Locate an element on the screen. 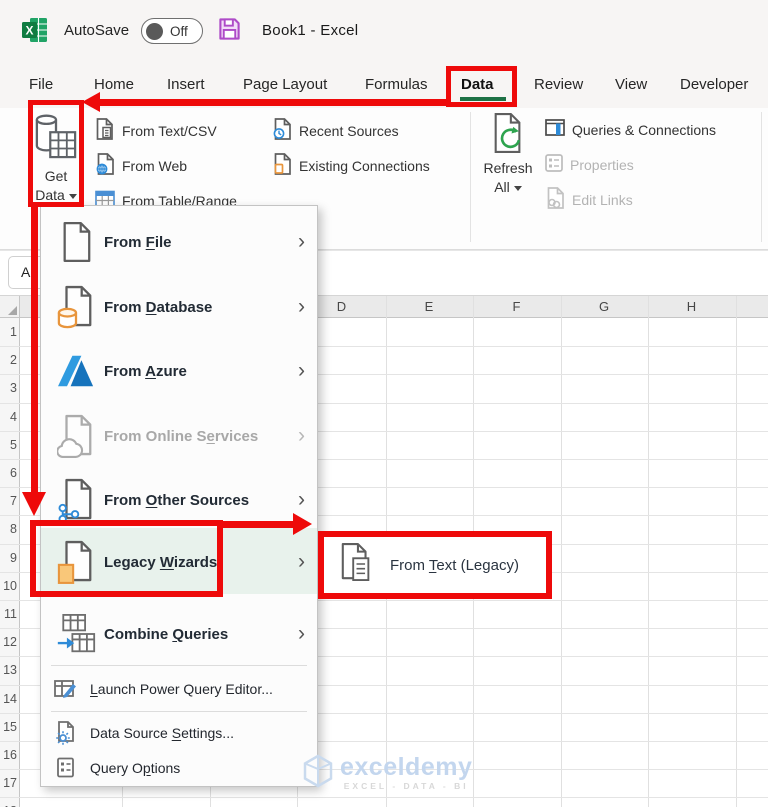 This screenshot has width=768, height=807. menu-item-from-file: From File › is located at coordinates (179, 242).